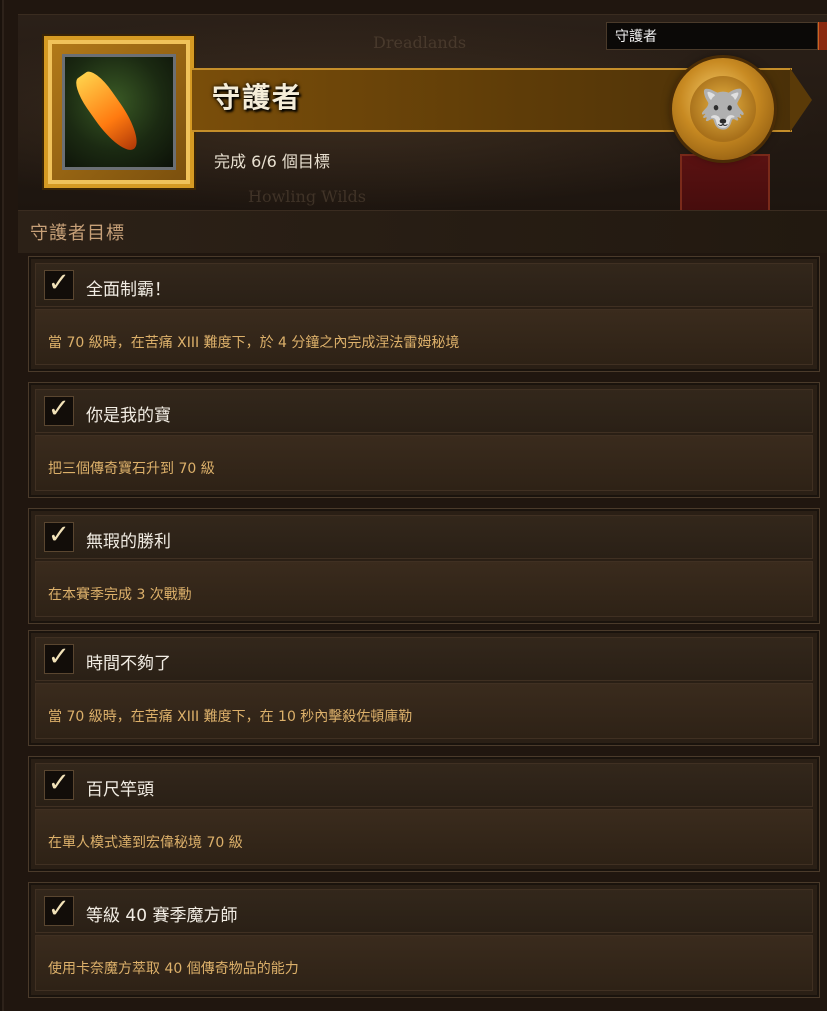  Describe the element at coordinates (420, 42) in the screenshot. I see `map-label: Dreadlands` at that location.